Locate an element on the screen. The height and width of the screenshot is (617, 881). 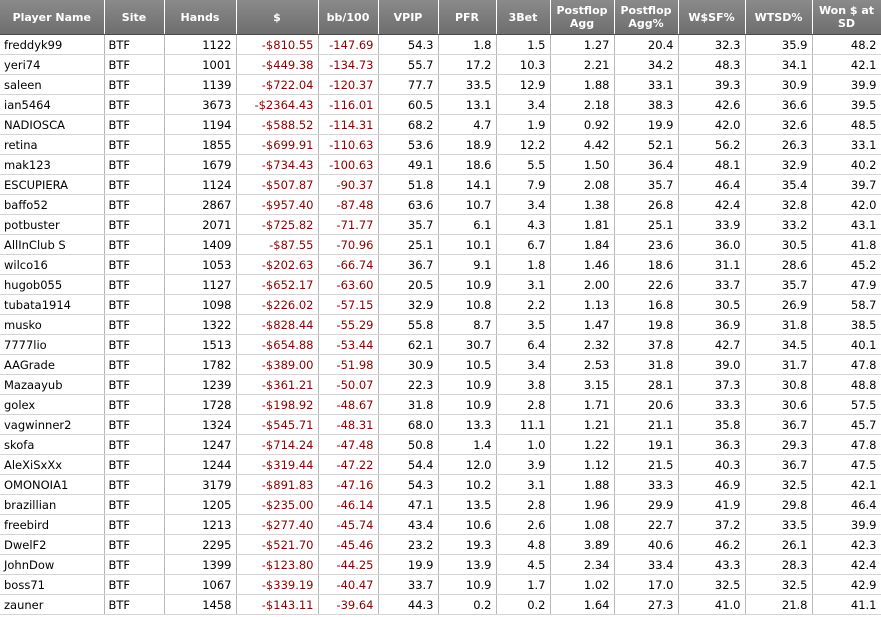
vpip-cell: 19.9 is located at coordinates (408, 564).